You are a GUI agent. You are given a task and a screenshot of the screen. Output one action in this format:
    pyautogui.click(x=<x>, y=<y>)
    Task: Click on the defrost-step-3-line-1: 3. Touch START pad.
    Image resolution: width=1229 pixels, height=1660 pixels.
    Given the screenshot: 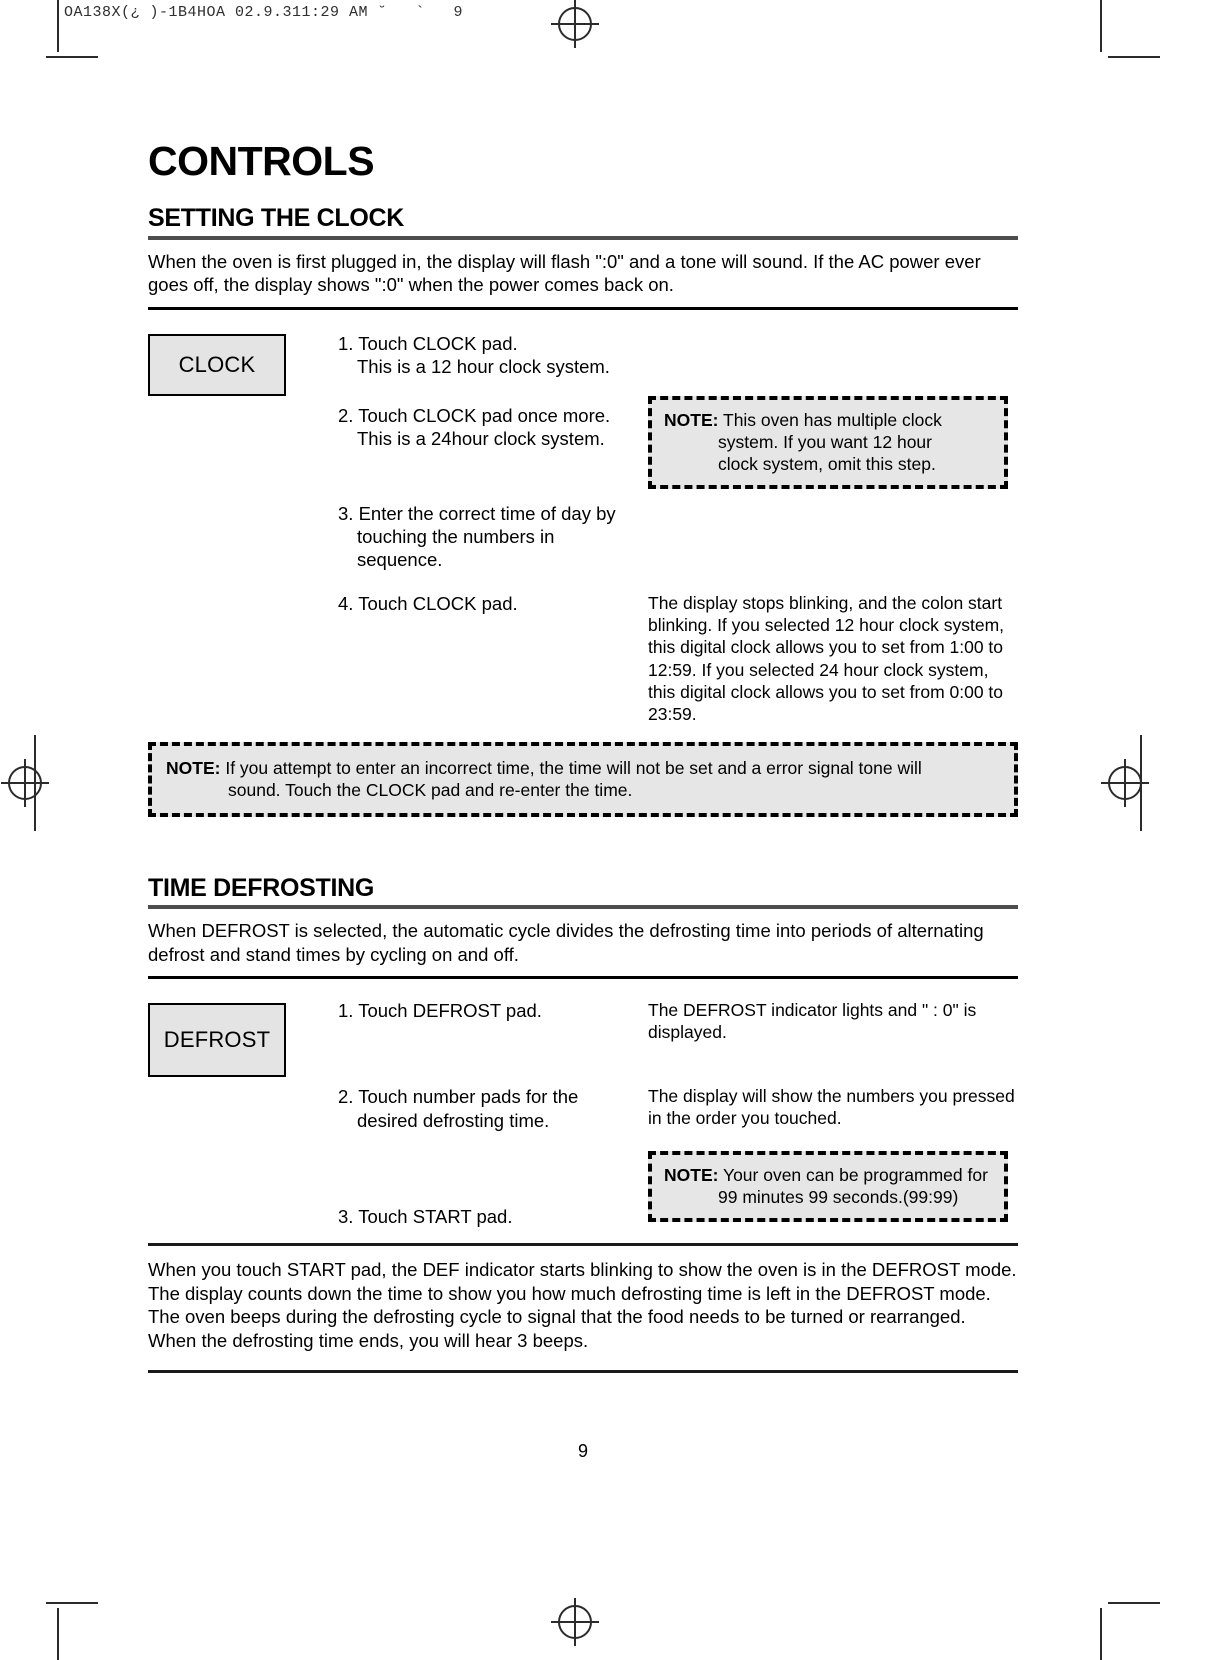 What is the action you would take?
    pyautogui.click(x=425, y=1217)
    